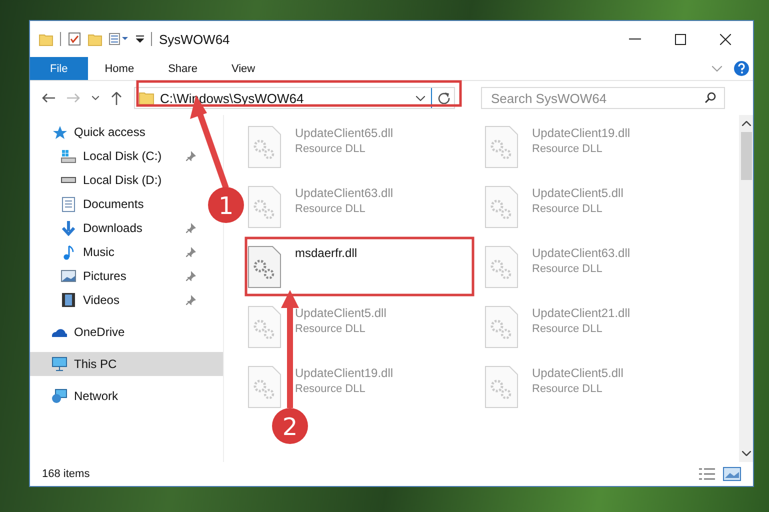 The image size is (769, 512). Describe the element at coordinates (725, 39) in the screenshot. I see `close-icon` at that location.